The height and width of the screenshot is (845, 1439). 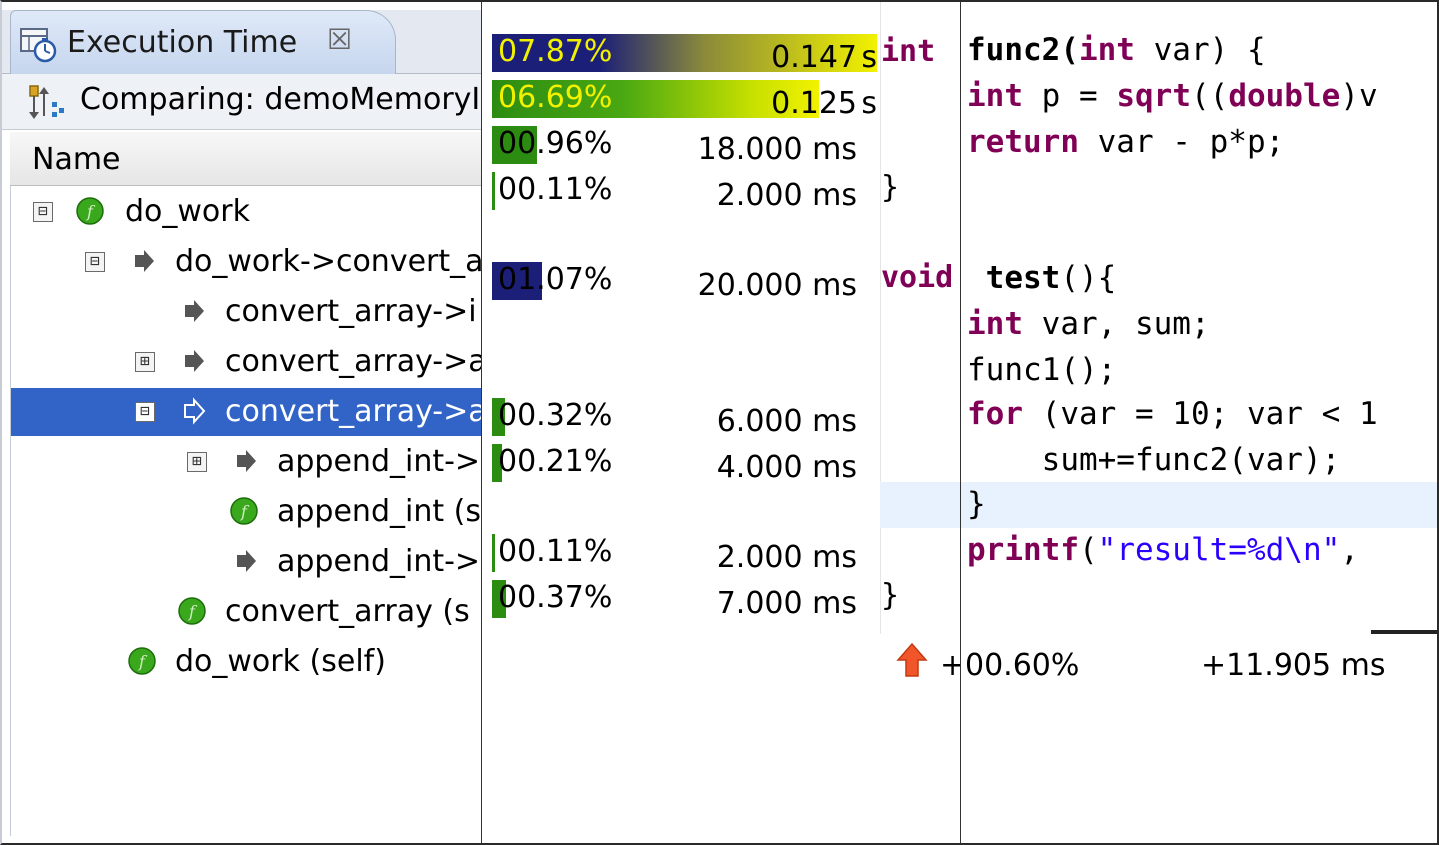 I want to click on code-text: var, sum;, so click(x=1116, y=324).